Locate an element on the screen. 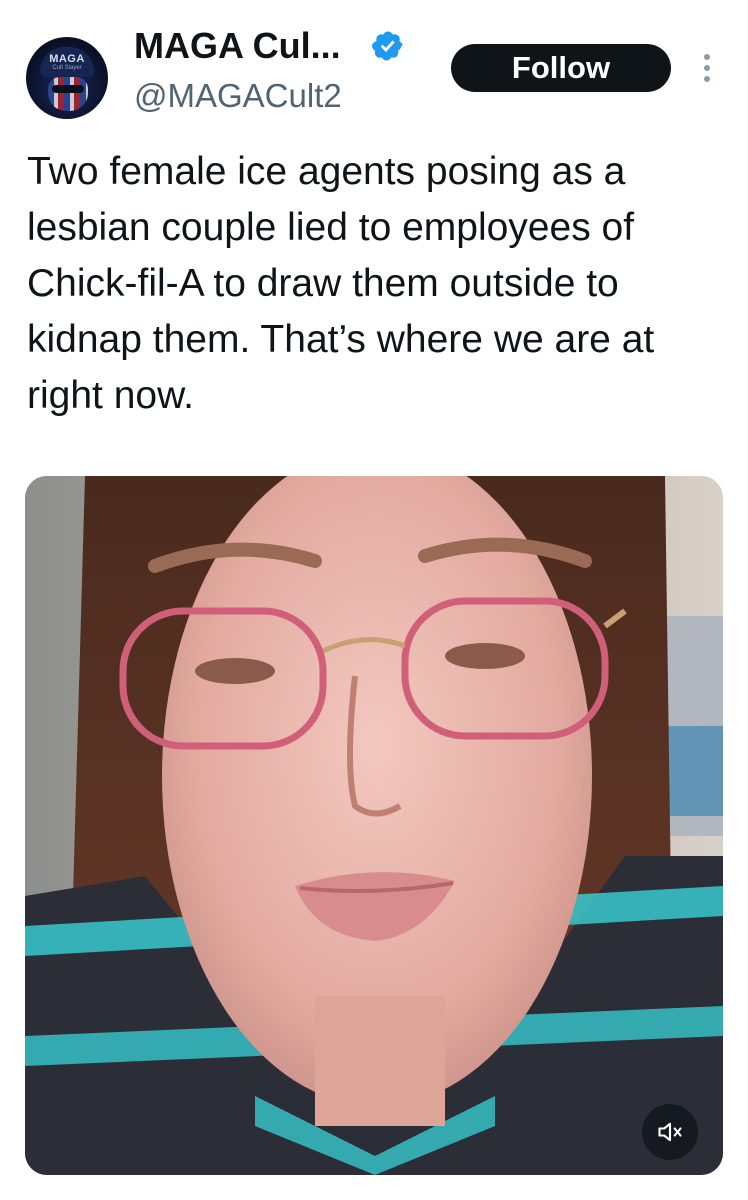  verified-badge-icon is located at coordinates (387, 46).